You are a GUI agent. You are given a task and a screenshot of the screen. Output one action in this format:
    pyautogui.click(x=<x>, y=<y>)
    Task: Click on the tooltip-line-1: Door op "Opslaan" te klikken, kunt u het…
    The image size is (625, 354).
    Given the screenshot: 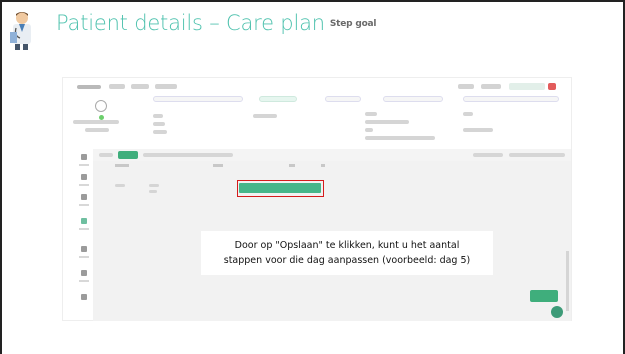 What is the action you would take?
    pyautogui.click(x=347, y=245)
    